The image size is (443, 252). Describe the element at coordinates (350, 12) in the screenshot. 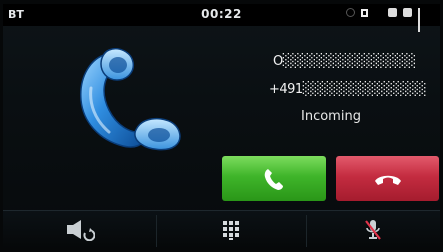

I see `sync-icon` at that location.